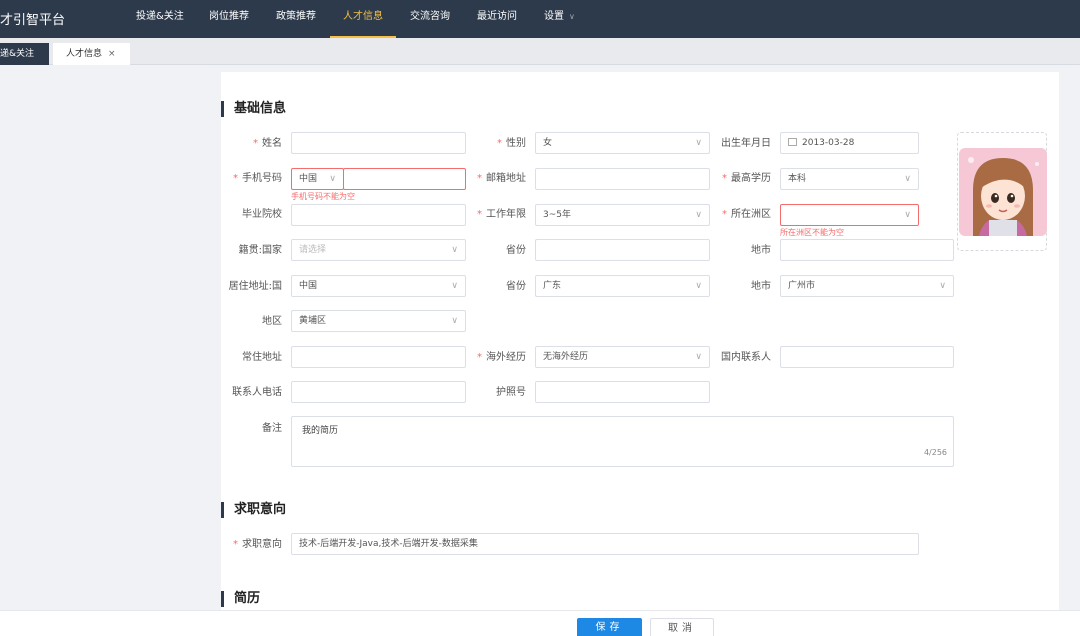 Image resolution: width=1080 pixels, height=636 pixels. I want to click on label-email: * 邮箱地址, so click(498, 179).